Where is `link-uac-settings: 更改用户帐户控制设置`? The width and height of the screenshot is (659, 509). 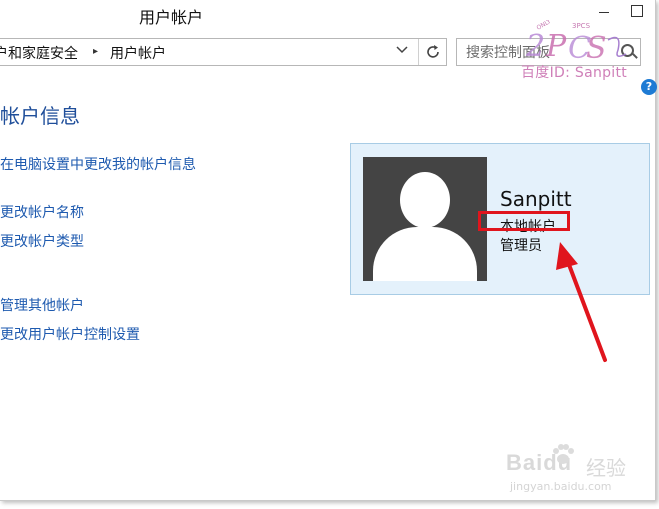
link-uac-settings: 更改用户帐户控制设置 is located at coordinates (70, 334).